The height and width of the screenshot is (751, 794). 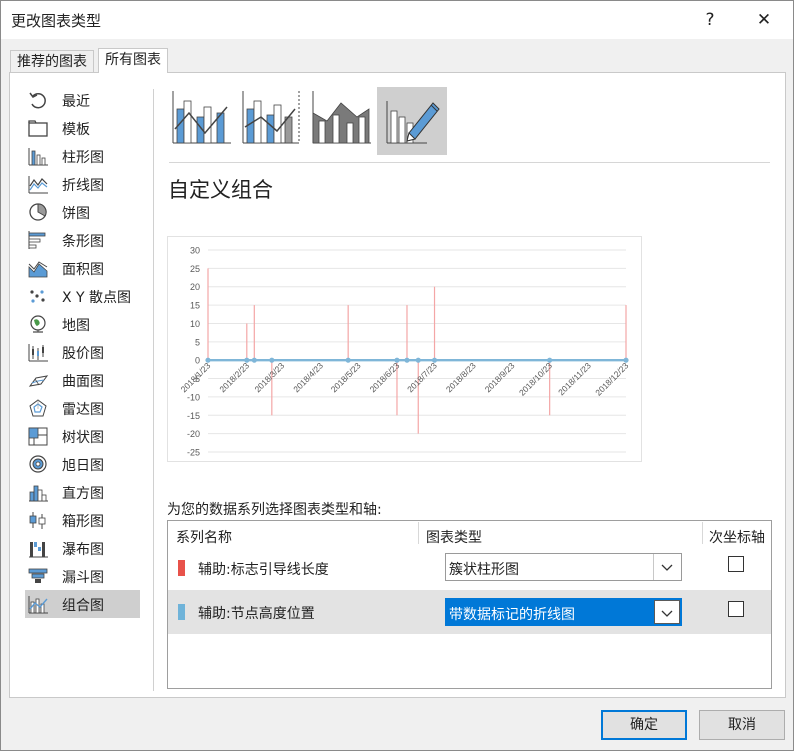 I want to click on y-tick-label: 0, so click(x=197, y=361).